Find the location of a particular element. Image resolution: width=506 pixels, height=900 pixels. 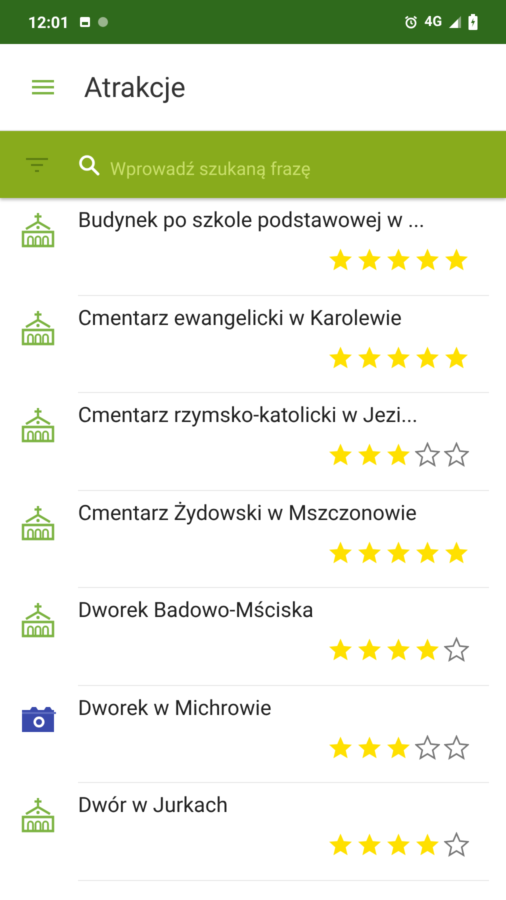

list-item: Cmentarz Żydowski w Mszczonowie is located at coordinates (253, 539).